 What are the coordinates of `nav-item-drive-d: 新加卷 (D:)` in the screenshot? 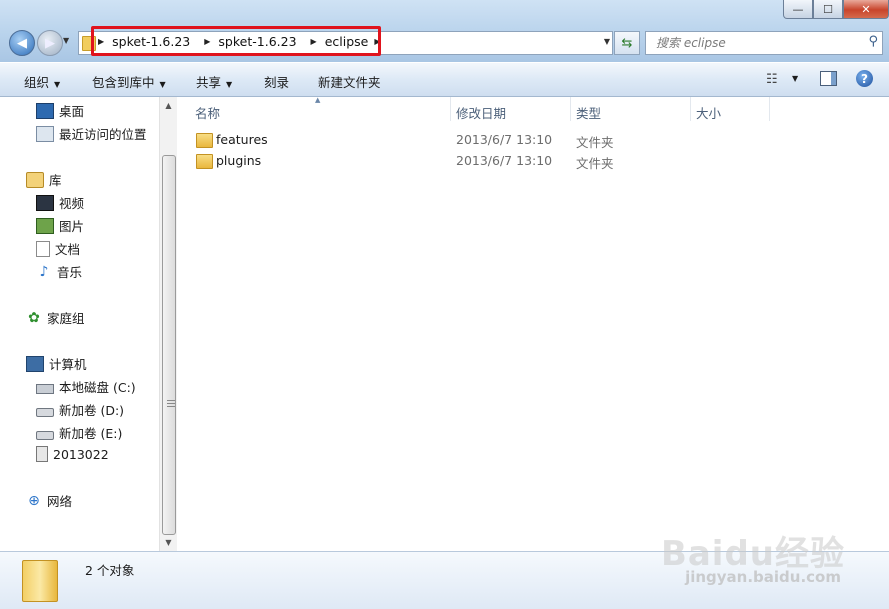 It's located at (80, 409).